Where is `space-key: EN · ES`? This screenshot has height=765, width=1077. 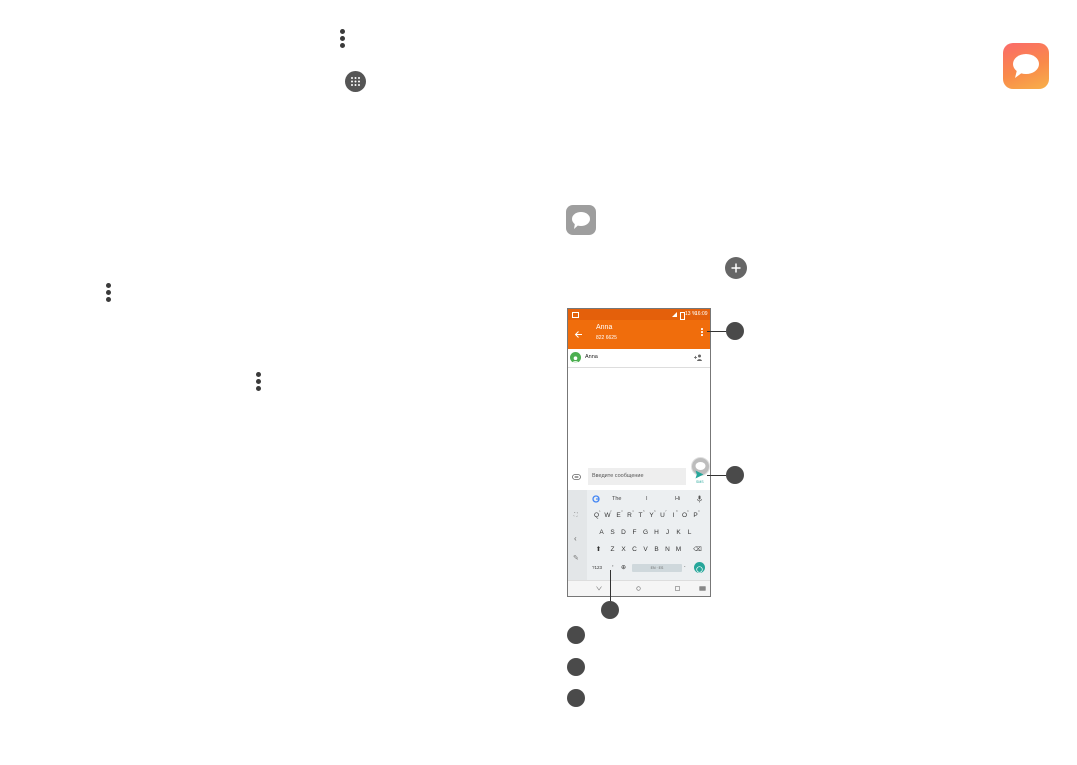
space-key: EN · ES is located at coordinates (657, 568).